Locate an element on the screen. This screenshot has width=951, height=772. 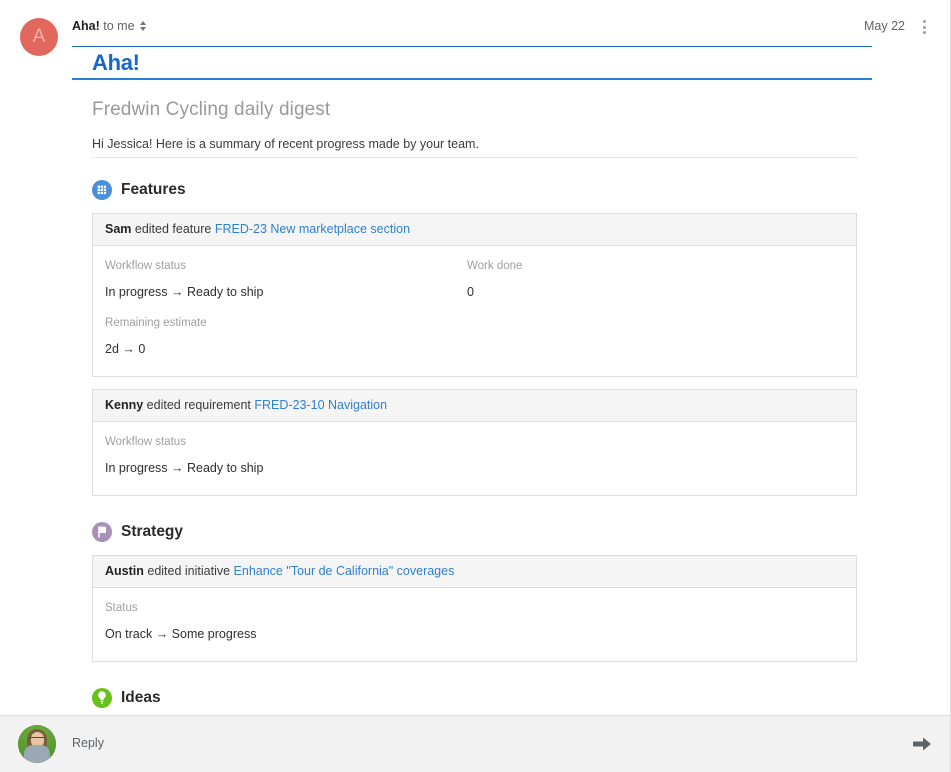
action-text: edited initiative is located at coordinates (188, 571).